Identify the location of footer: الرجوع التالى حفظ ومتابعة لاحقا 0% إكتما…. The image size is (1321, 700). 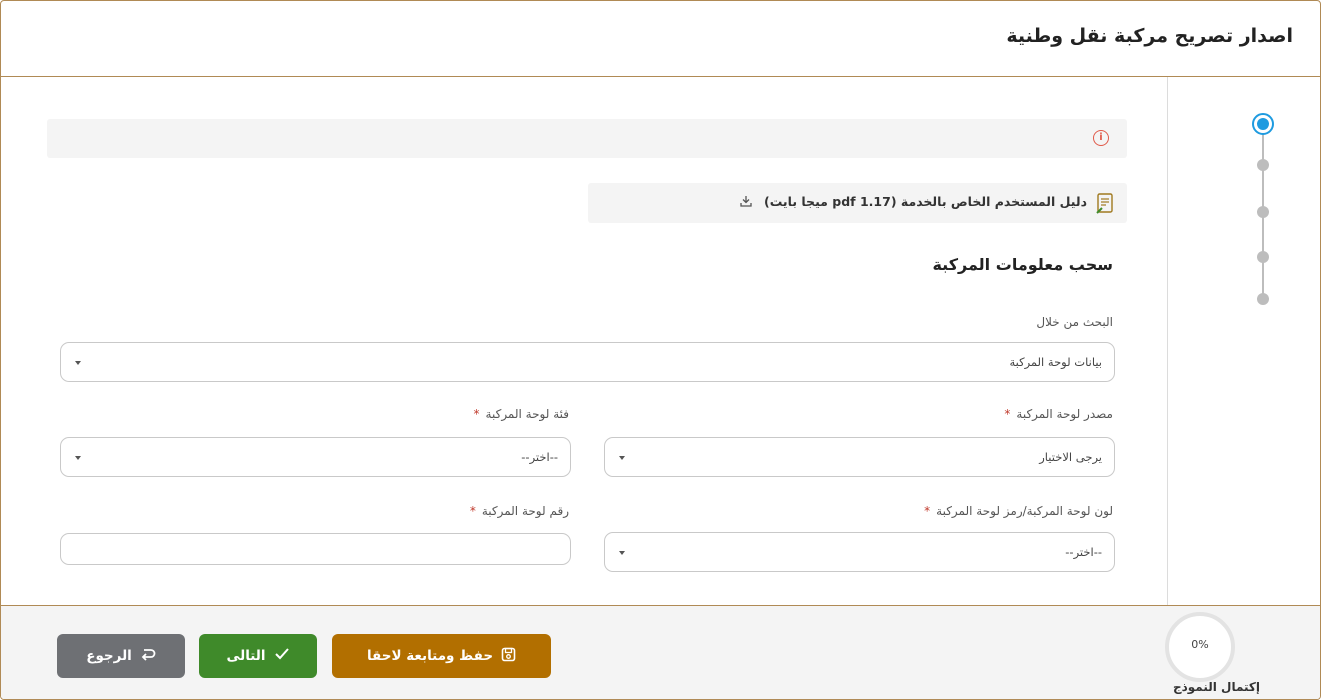
(660, 652).